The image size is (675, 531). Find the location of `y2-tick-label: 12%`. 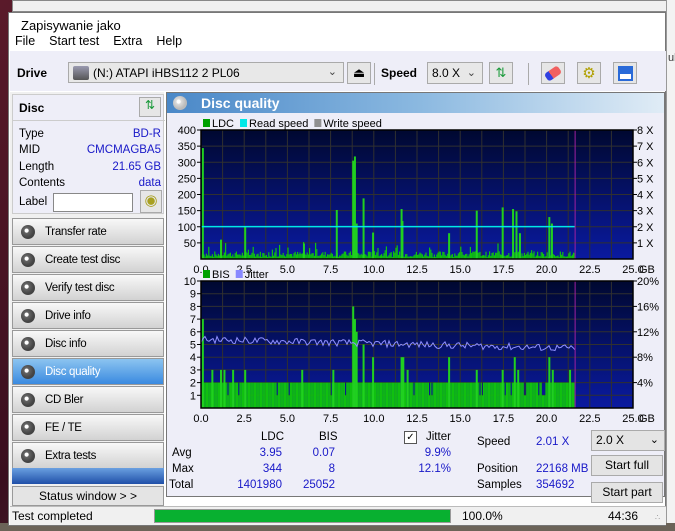

y2-tick-label: 12% is located at coordinates (648, 333).